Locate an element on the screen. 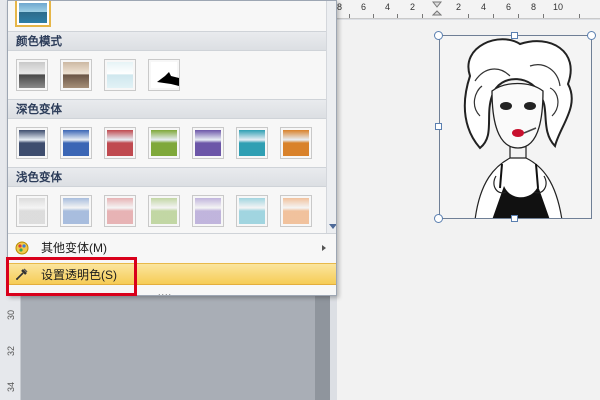 Image resolution: width=600 pixels, height=400 pixels. horizontal-ruler: 8 6 4 2 2 4 6 8 10 is located at coordinates (466, 9).